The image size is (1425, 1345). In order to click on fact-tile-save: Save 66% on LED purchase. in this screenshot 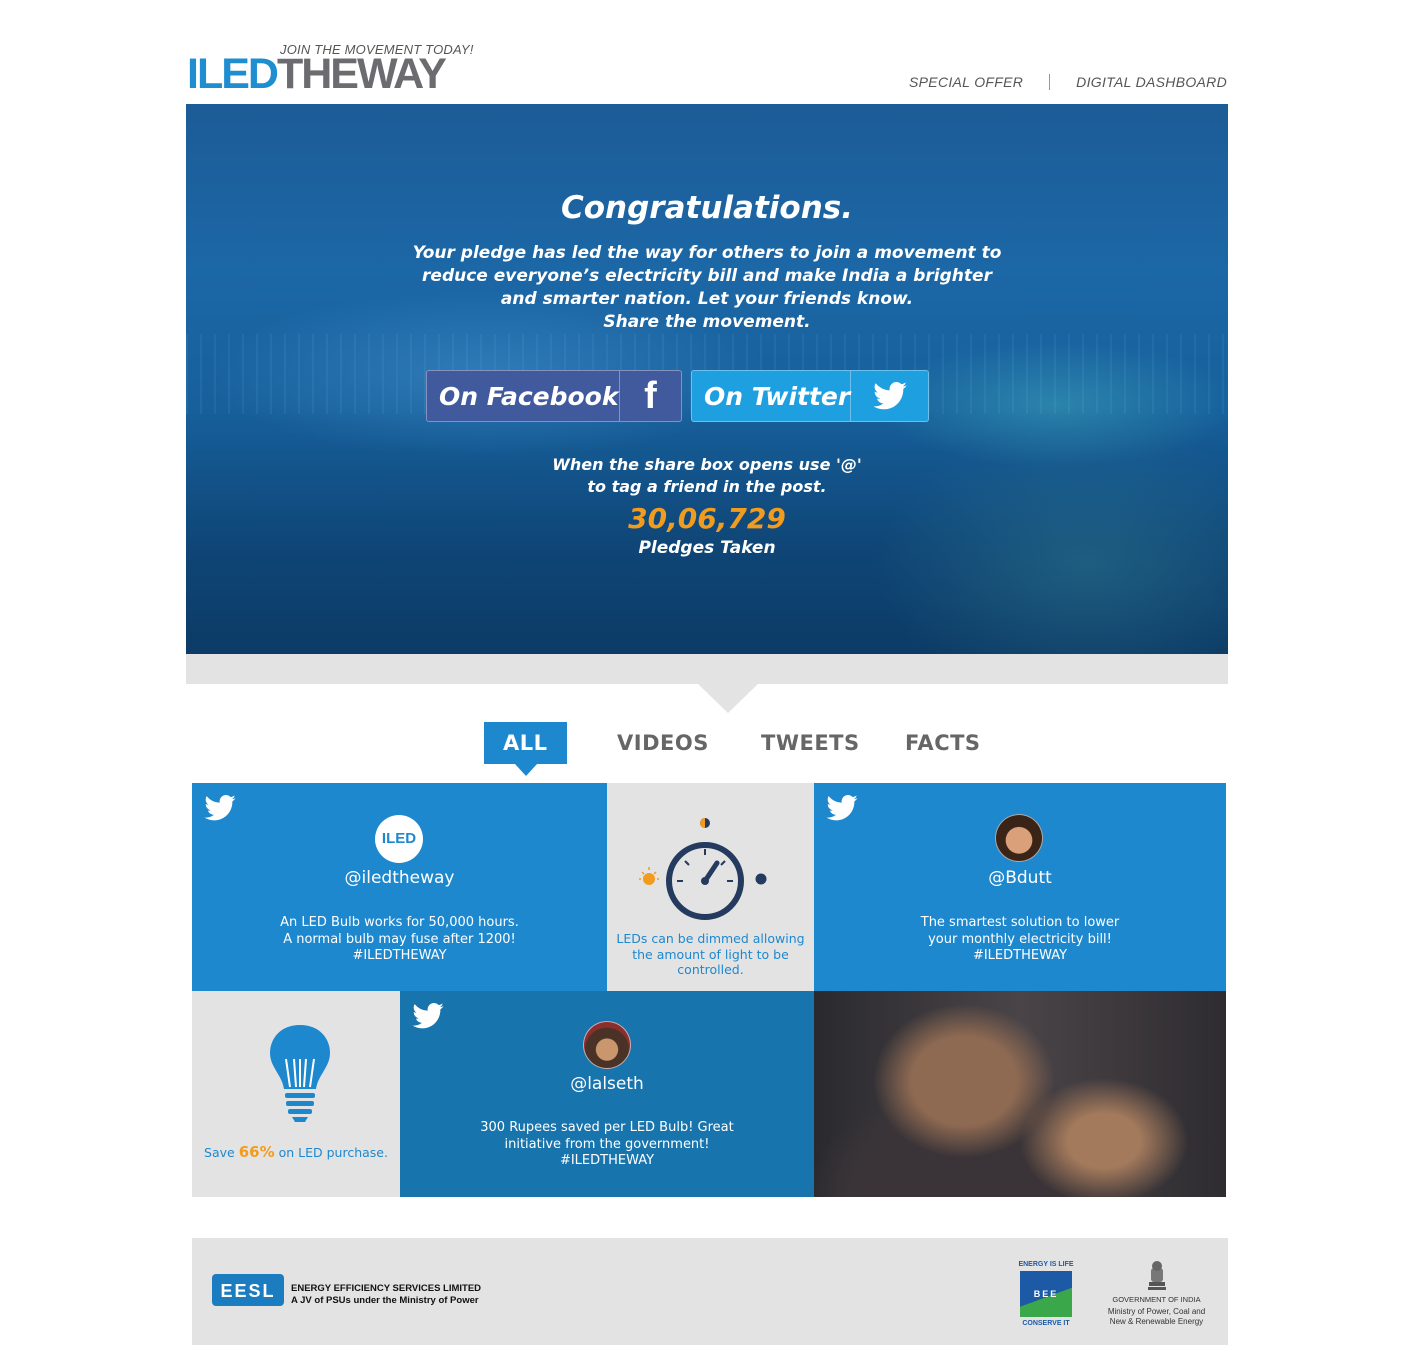, I will do `click(296, 1094)`.